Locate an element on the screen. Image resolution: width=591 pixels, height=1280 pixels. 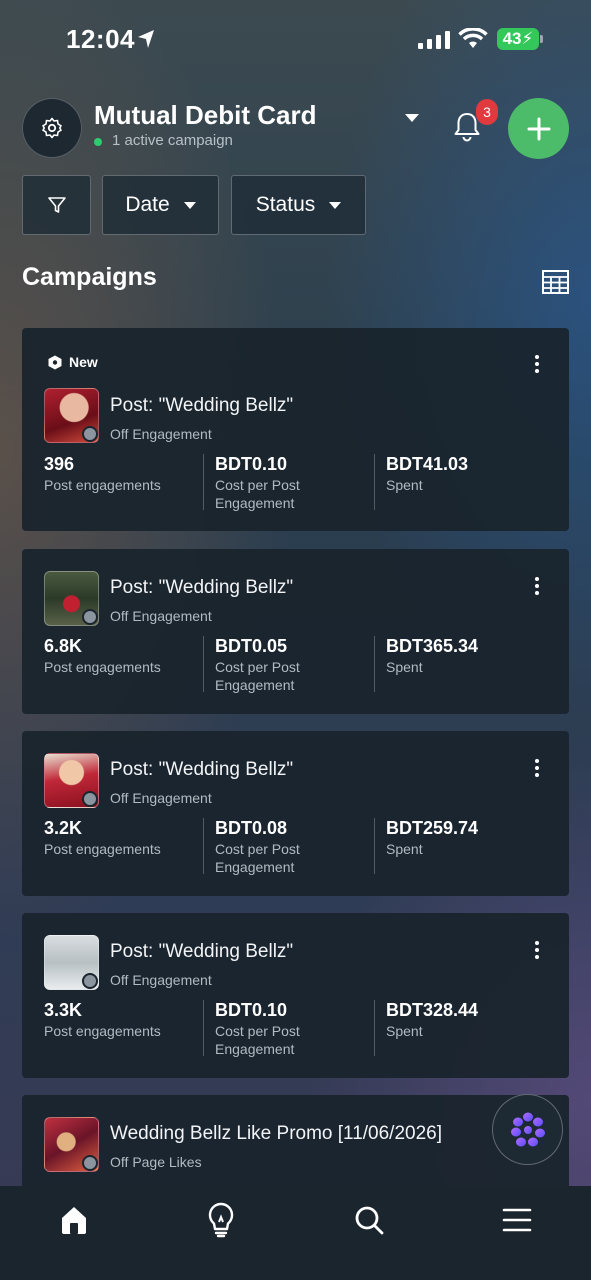
metric-cost-per-engagement: BDT0.08 Cost per Post Engagement is located at coordinates (270, 847).